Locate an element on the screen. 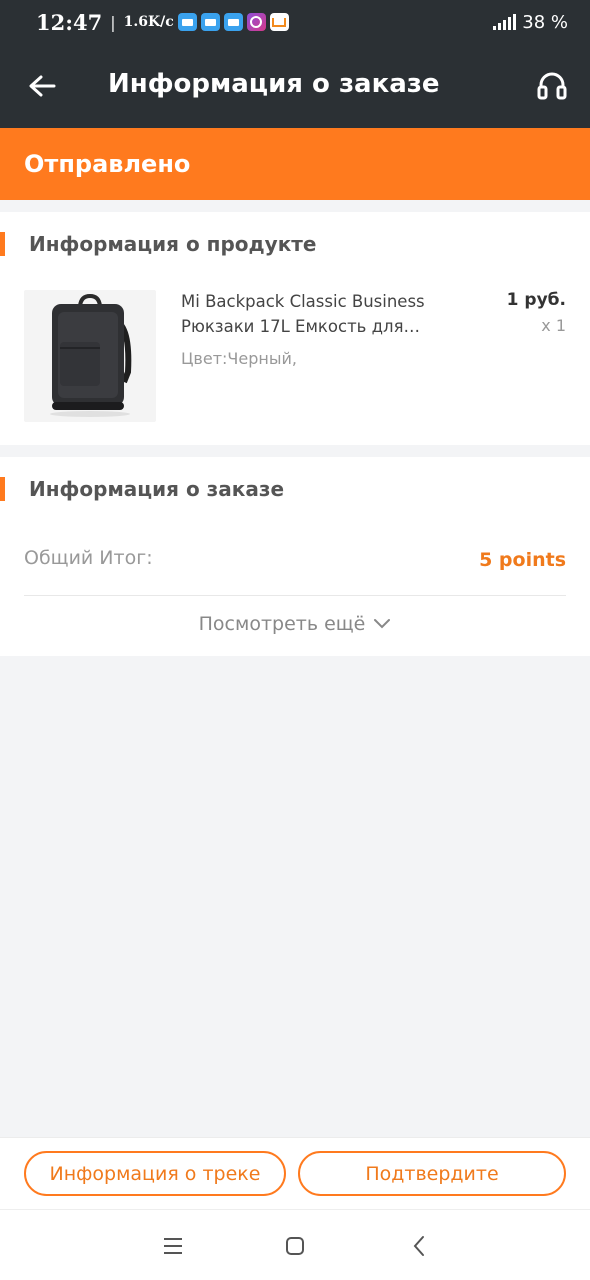 The image size is (590, 1280). back-button is located at coordinates (42, 86).